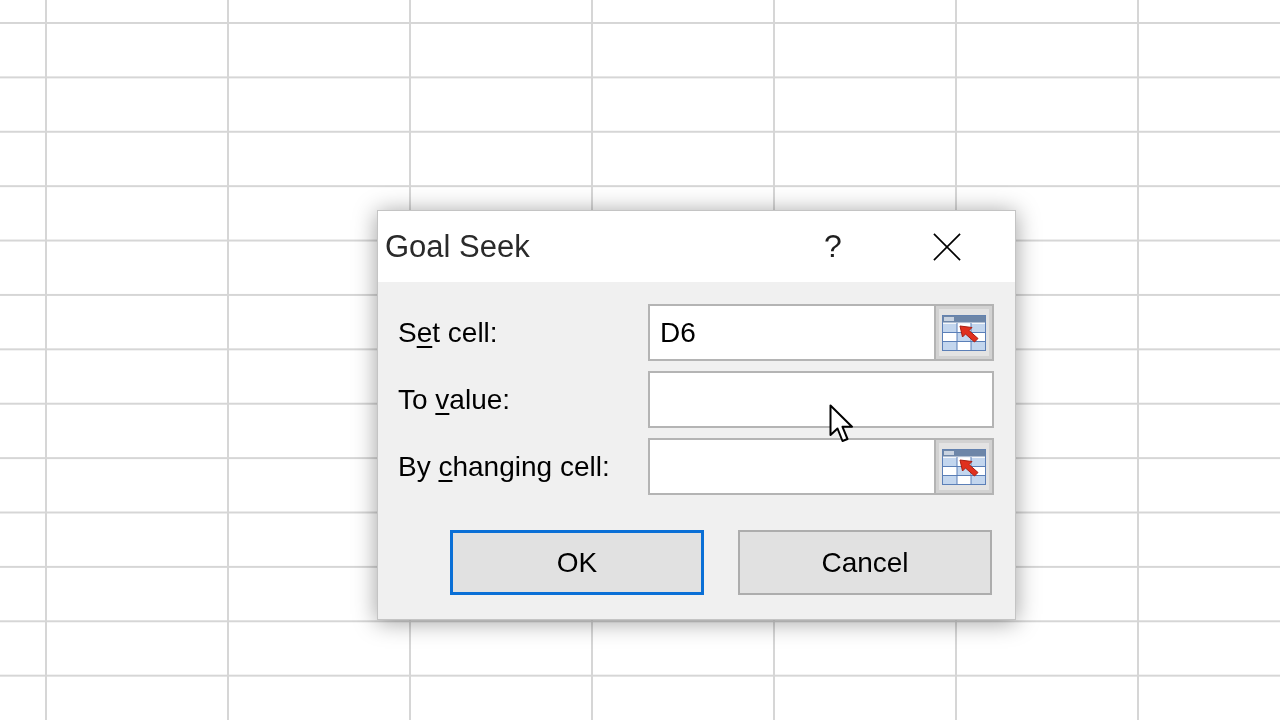  I want to click on field-label: Set cell:, so click(448, 332).